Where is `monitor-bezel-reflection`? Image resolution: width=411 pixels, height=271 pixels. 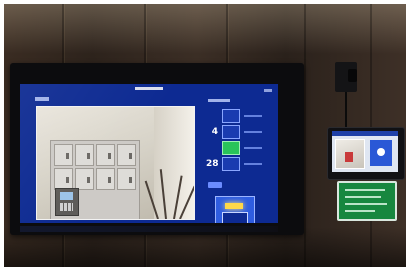 monitor-bezel-reflection is located at coordinates (149, 229).